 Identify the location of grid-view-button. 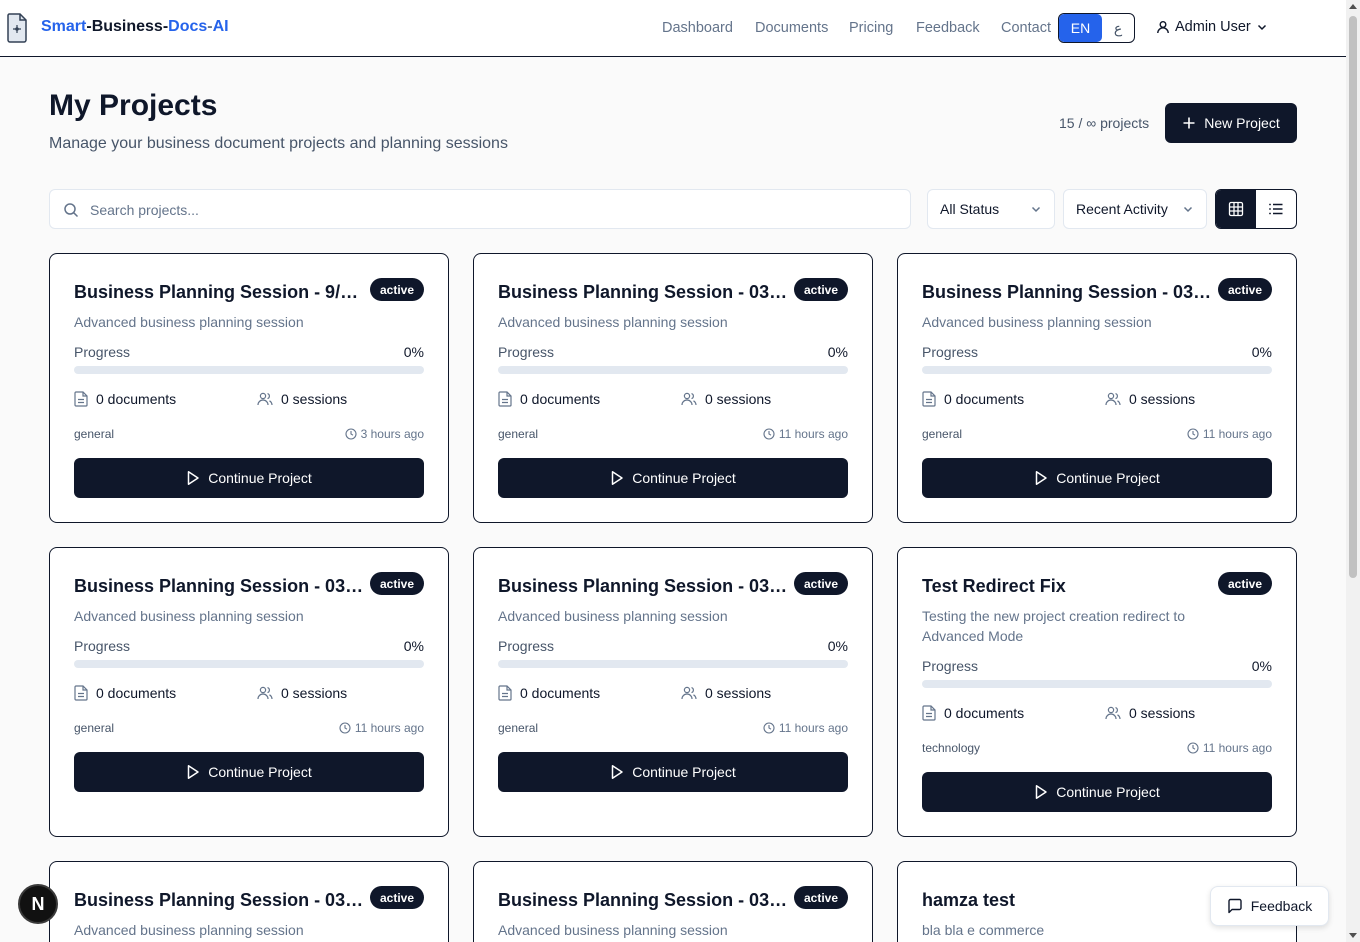
(1236, 209).